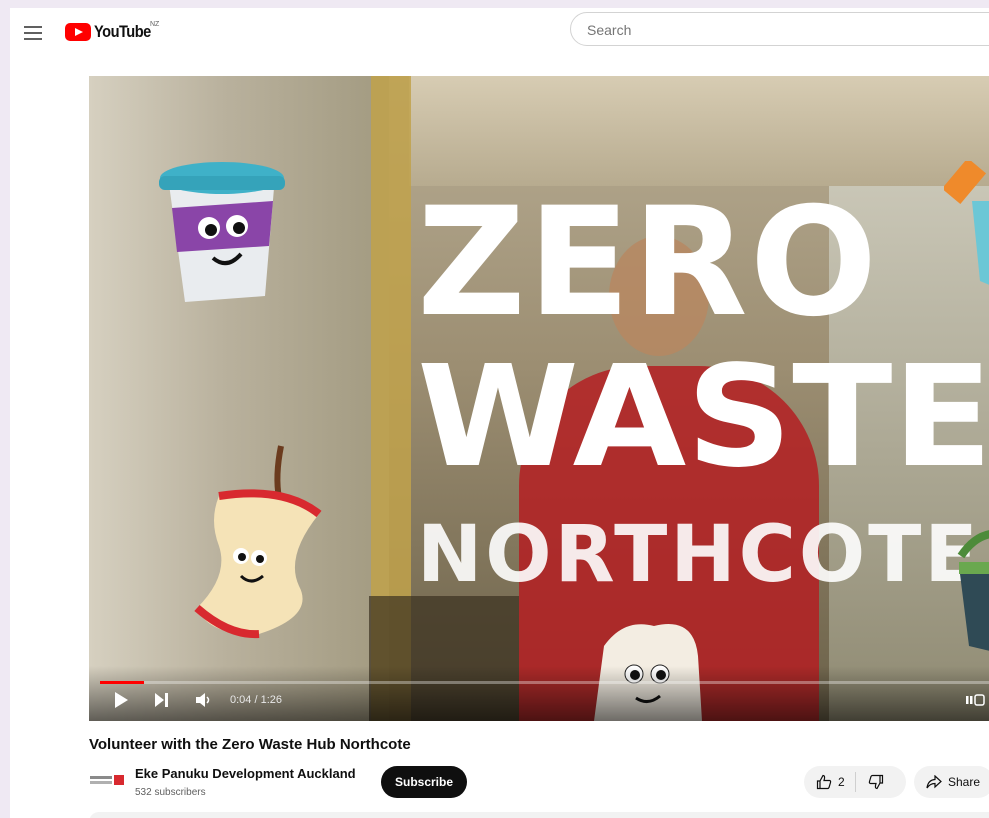 Image resolution: width=989 pixels, height=818 pixels. What do you see at coordinates (222, 232) in the screenshot?
I see `coffee-cup-character-illustration` at bounding box center [222, 232].